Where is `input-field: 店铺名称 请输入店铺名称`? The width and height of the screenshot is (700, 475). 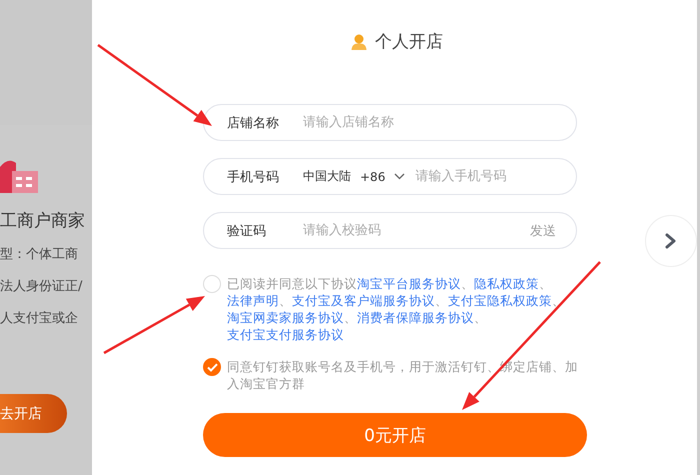 input-field: 店铺名称 请输入店铺名称 is located at coordinates (390, 122).